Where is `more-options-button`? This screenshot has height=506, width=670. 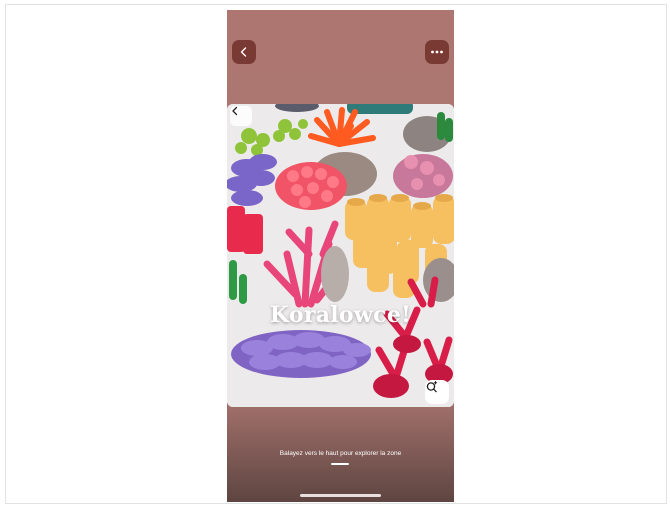
more-options-button is located at coordinates (437, 52).